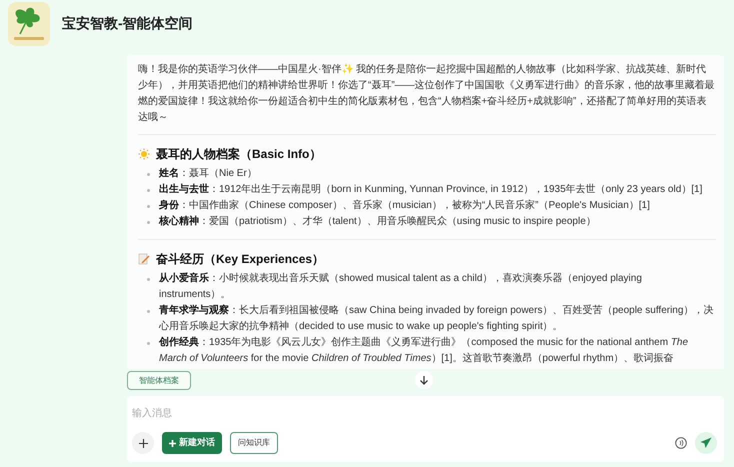 This screenshot has height=467, width=734. I want to click on list-item-text: 身份：中国作曲家（Chinese composer）、音乐家（musician），被称为“人民音乐家”（People's Musician）[1], so click(404, 205).